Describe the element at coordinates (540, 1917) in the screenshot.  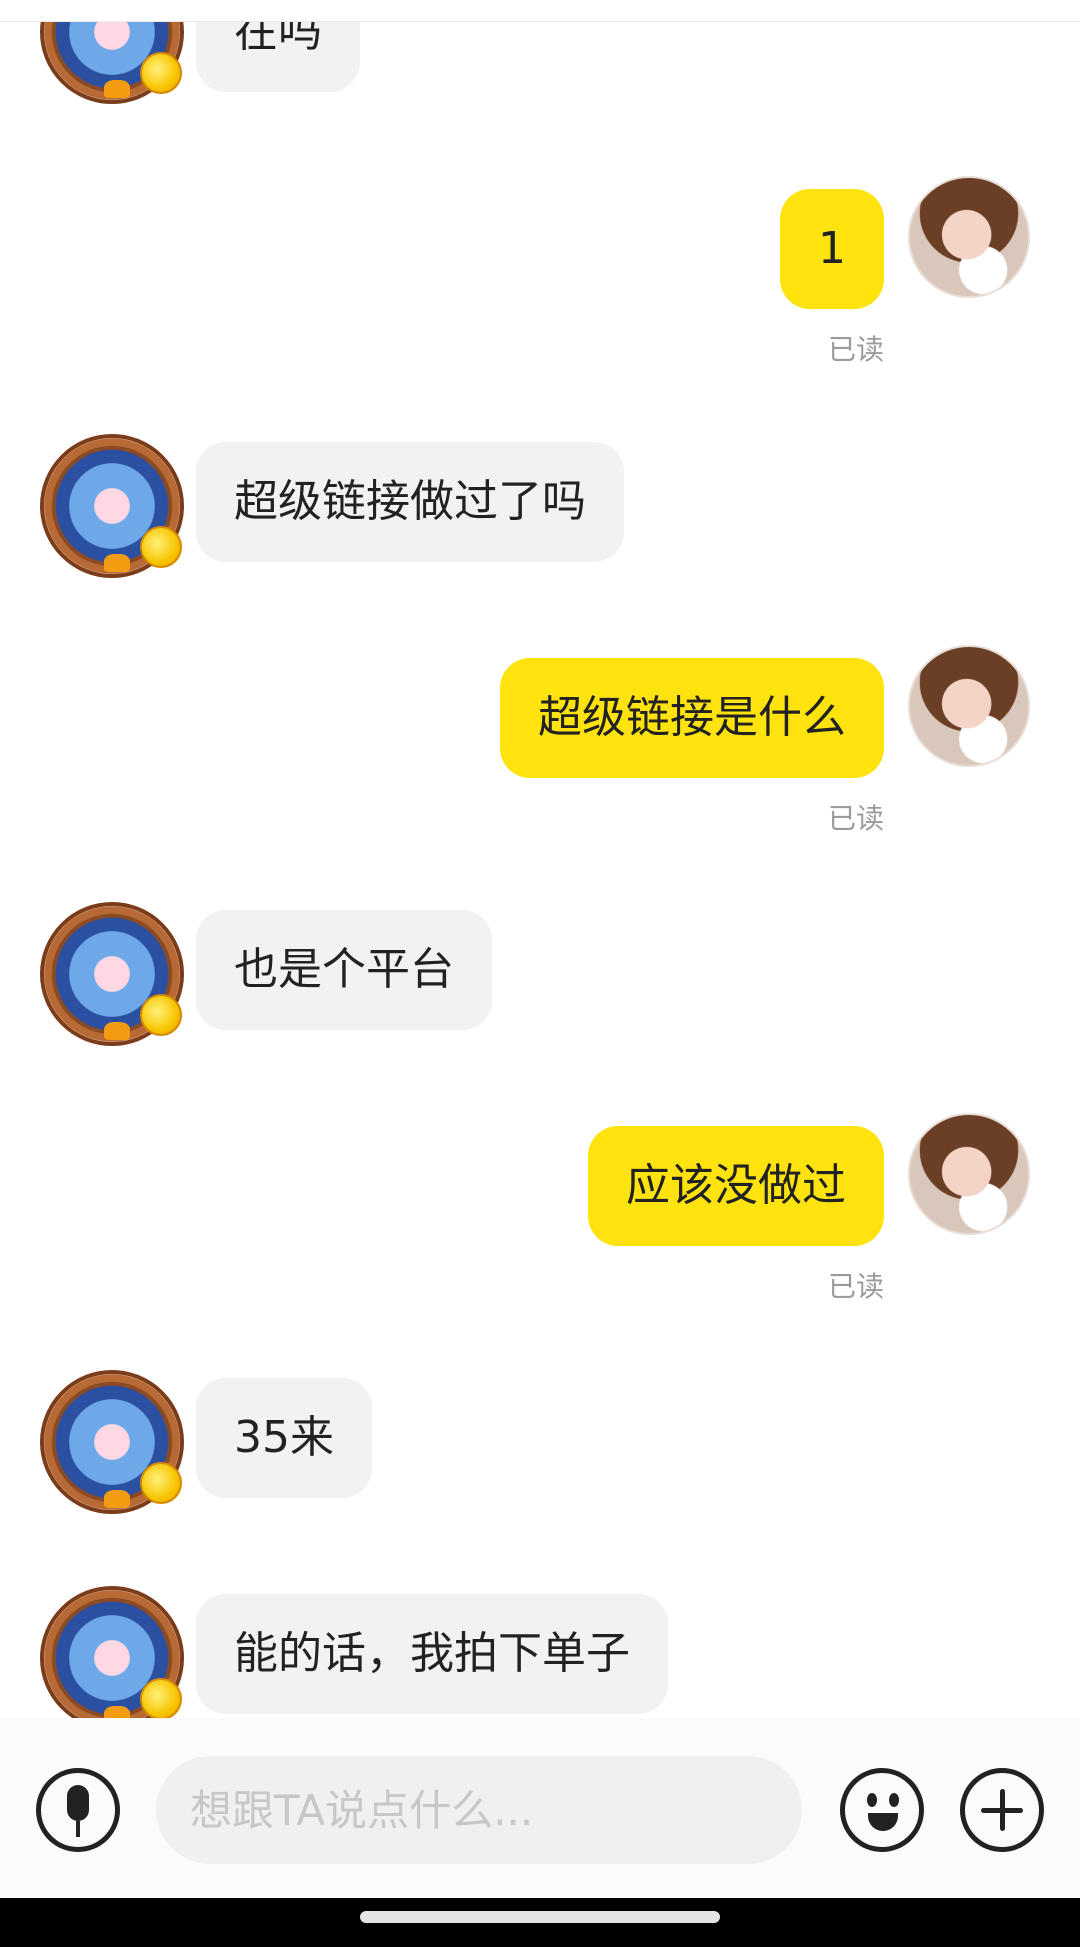
I see `home-indicator` at that location.